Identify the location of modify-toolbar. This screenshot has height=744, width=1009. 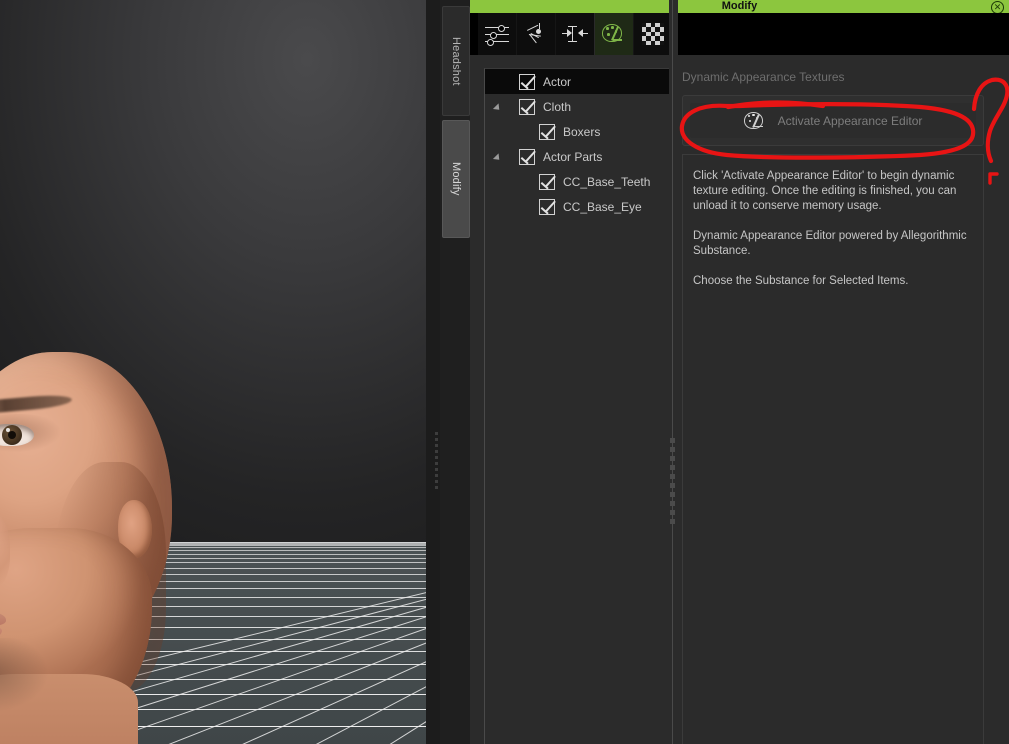
(739, 34).